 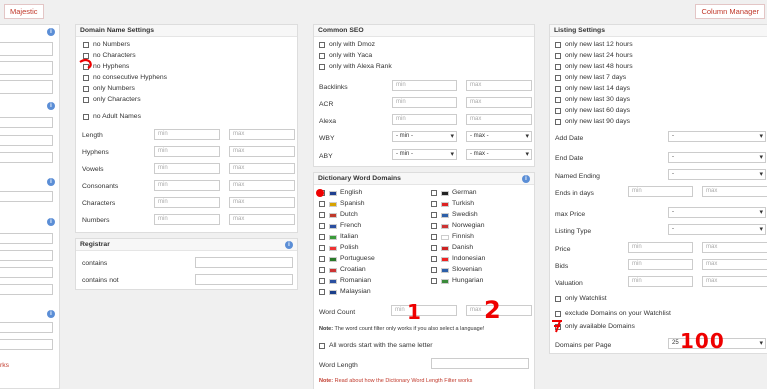 What do you see at coordinates (85, 63) in the screenshot?
I see `annotation-mark-hyphens` at bounding box center [85, 63].